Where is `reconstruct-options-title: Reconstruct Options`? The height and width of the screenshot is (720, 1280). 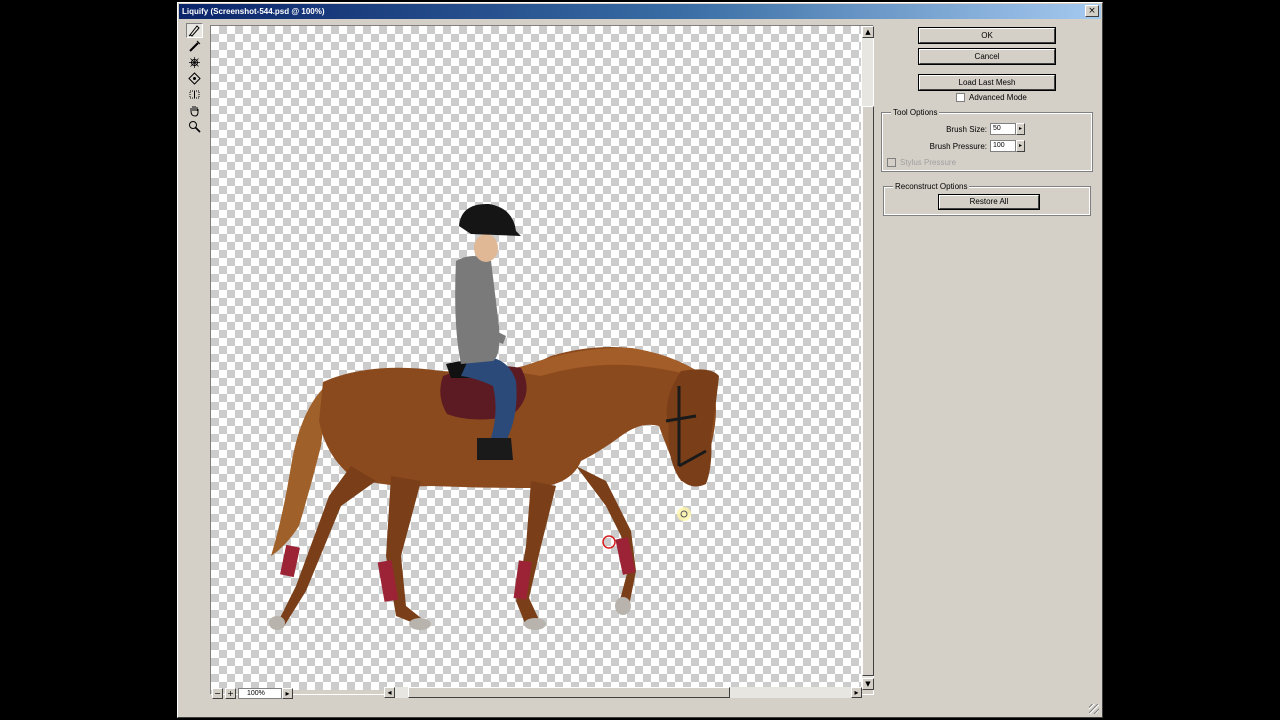 reconstruct-options-title: Reconstruct Options is located at coordinates (931, 186).